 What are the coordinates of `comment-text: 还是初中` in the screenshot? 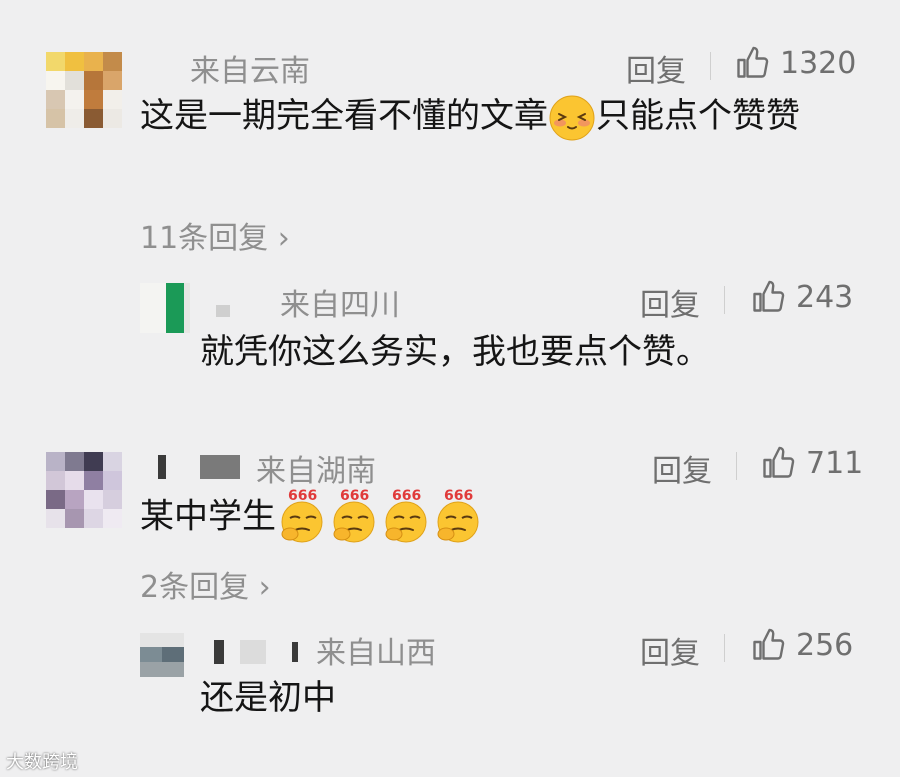 It's located at (268, 698).